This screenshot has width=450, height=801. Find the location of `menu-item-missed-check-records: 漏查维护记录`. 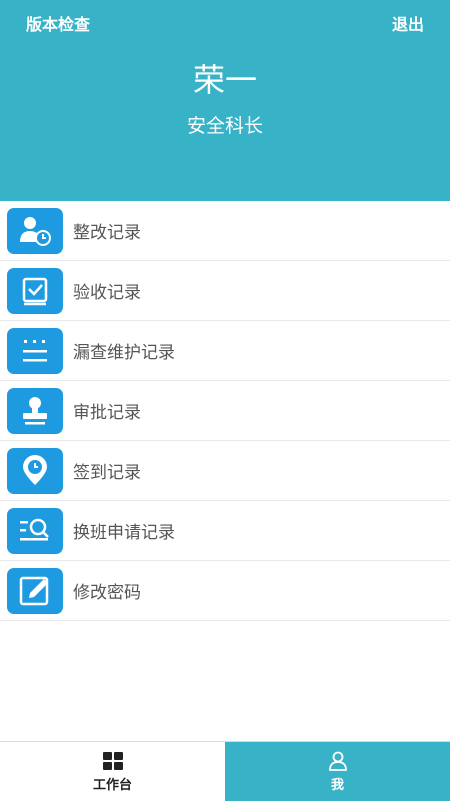

menu-item-missed-check-records: 漏查维护记录 is located at coordinates (225, 351).